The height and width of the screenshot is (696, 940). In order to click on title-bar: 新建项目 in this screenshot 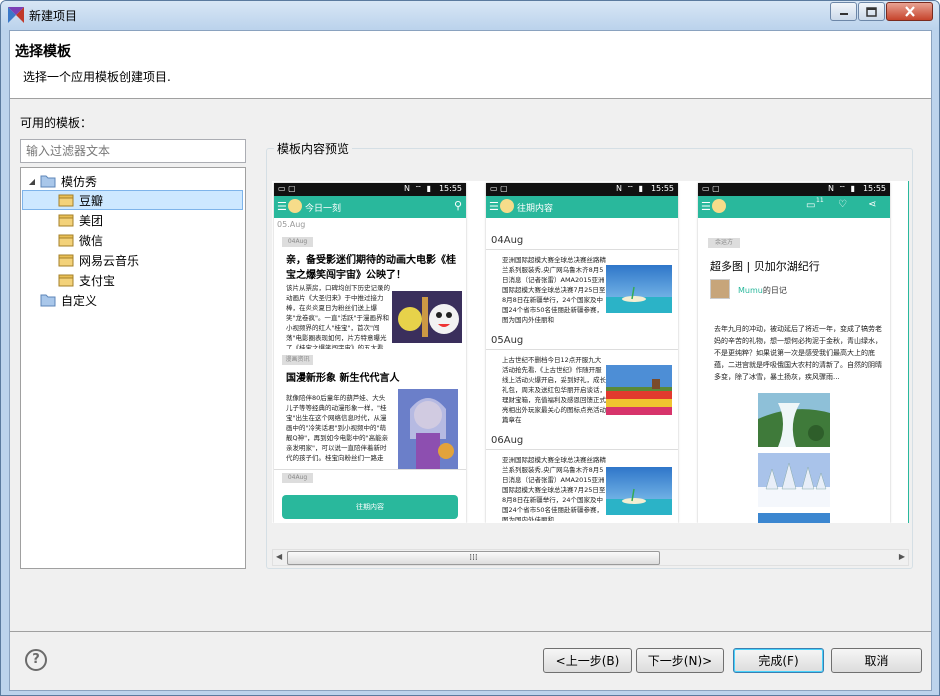, I will do `click(470, 15)`.